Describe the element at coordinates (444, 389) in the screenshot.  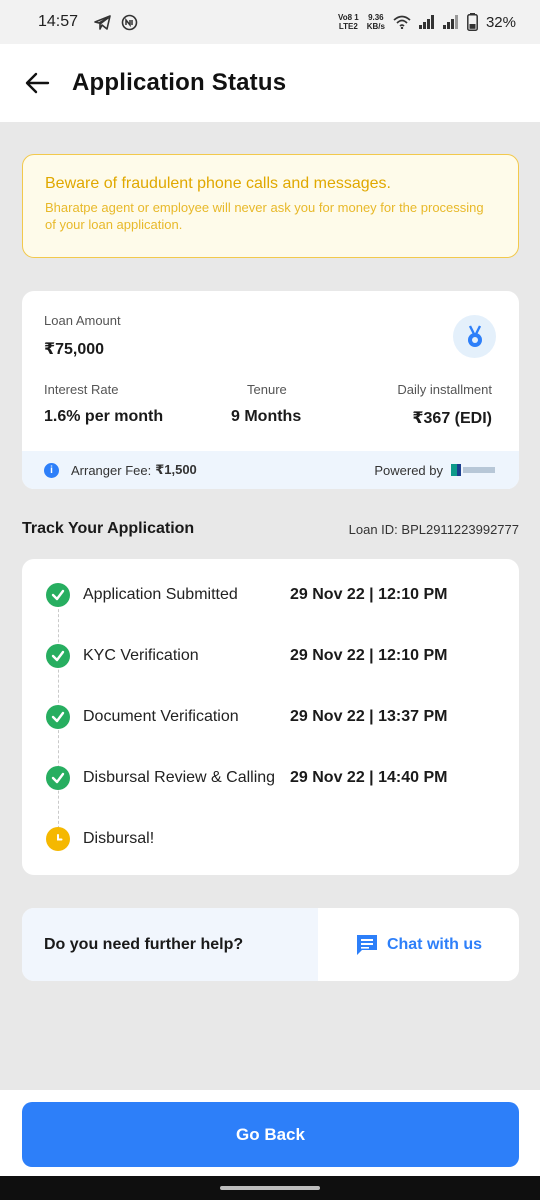
I see `daily-installment-label: Daily installment` at that location.